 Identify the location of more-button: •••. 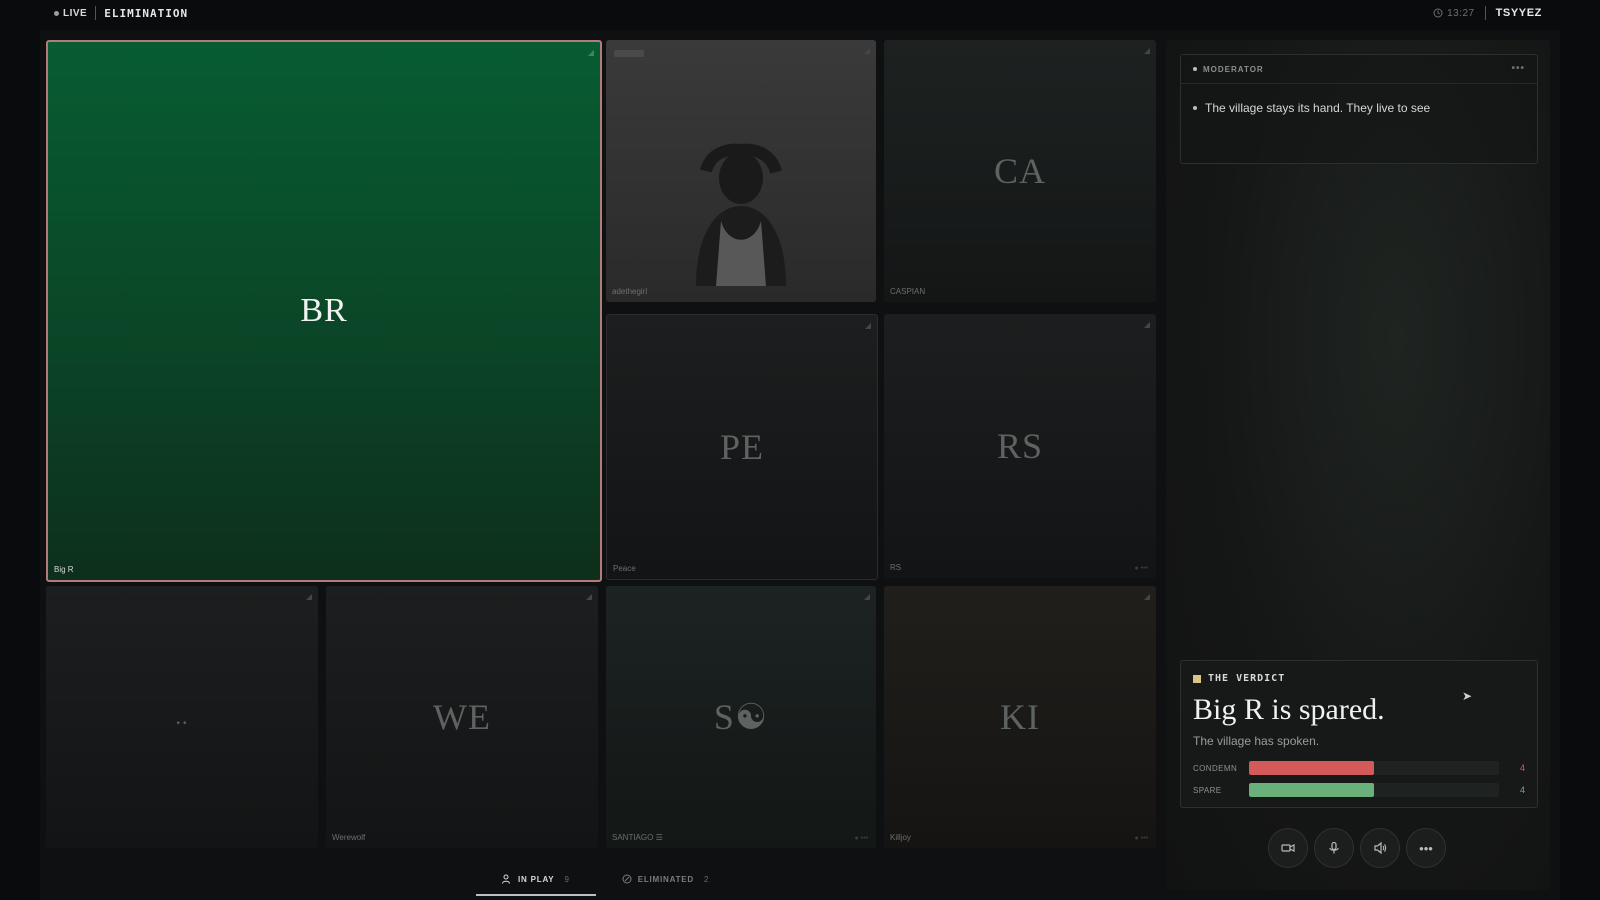
(1426, 848).